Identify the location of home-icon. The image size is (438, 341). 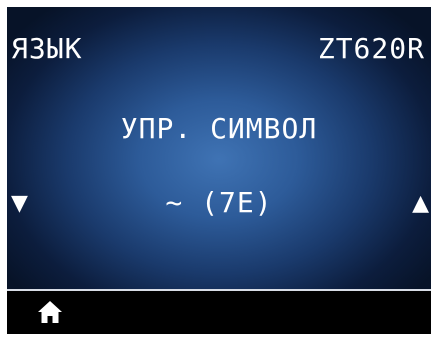
(50, 312).